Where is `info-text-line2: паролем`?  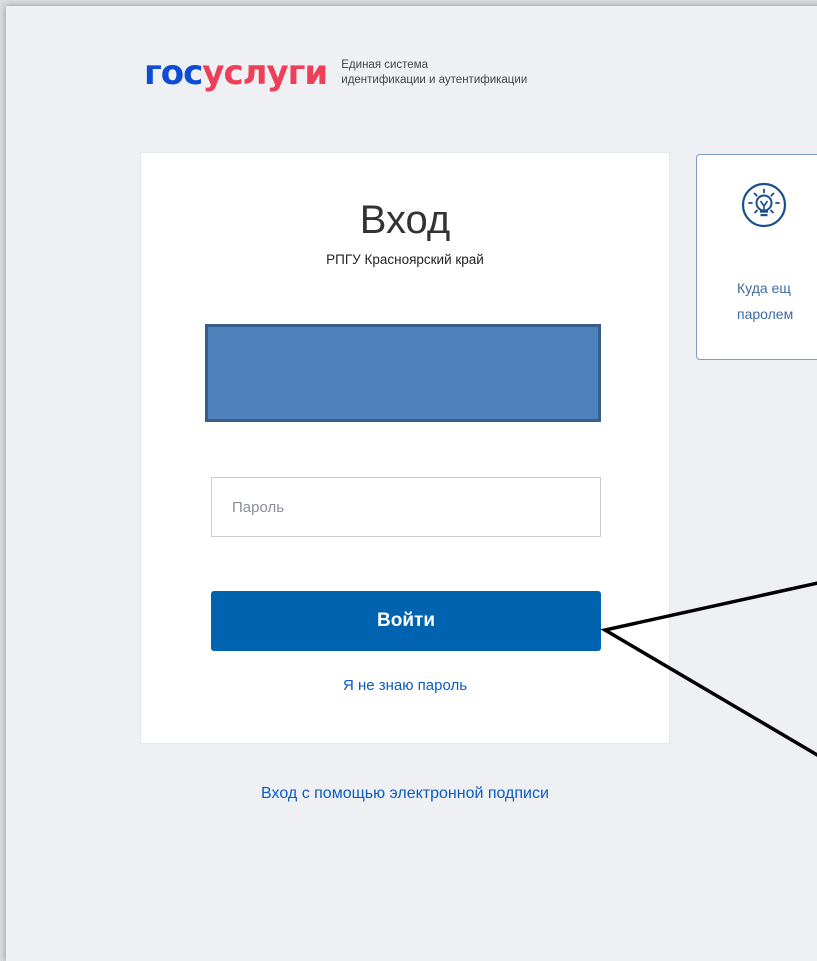
info-text-line2: паролем is located at coordinates (765, 314).